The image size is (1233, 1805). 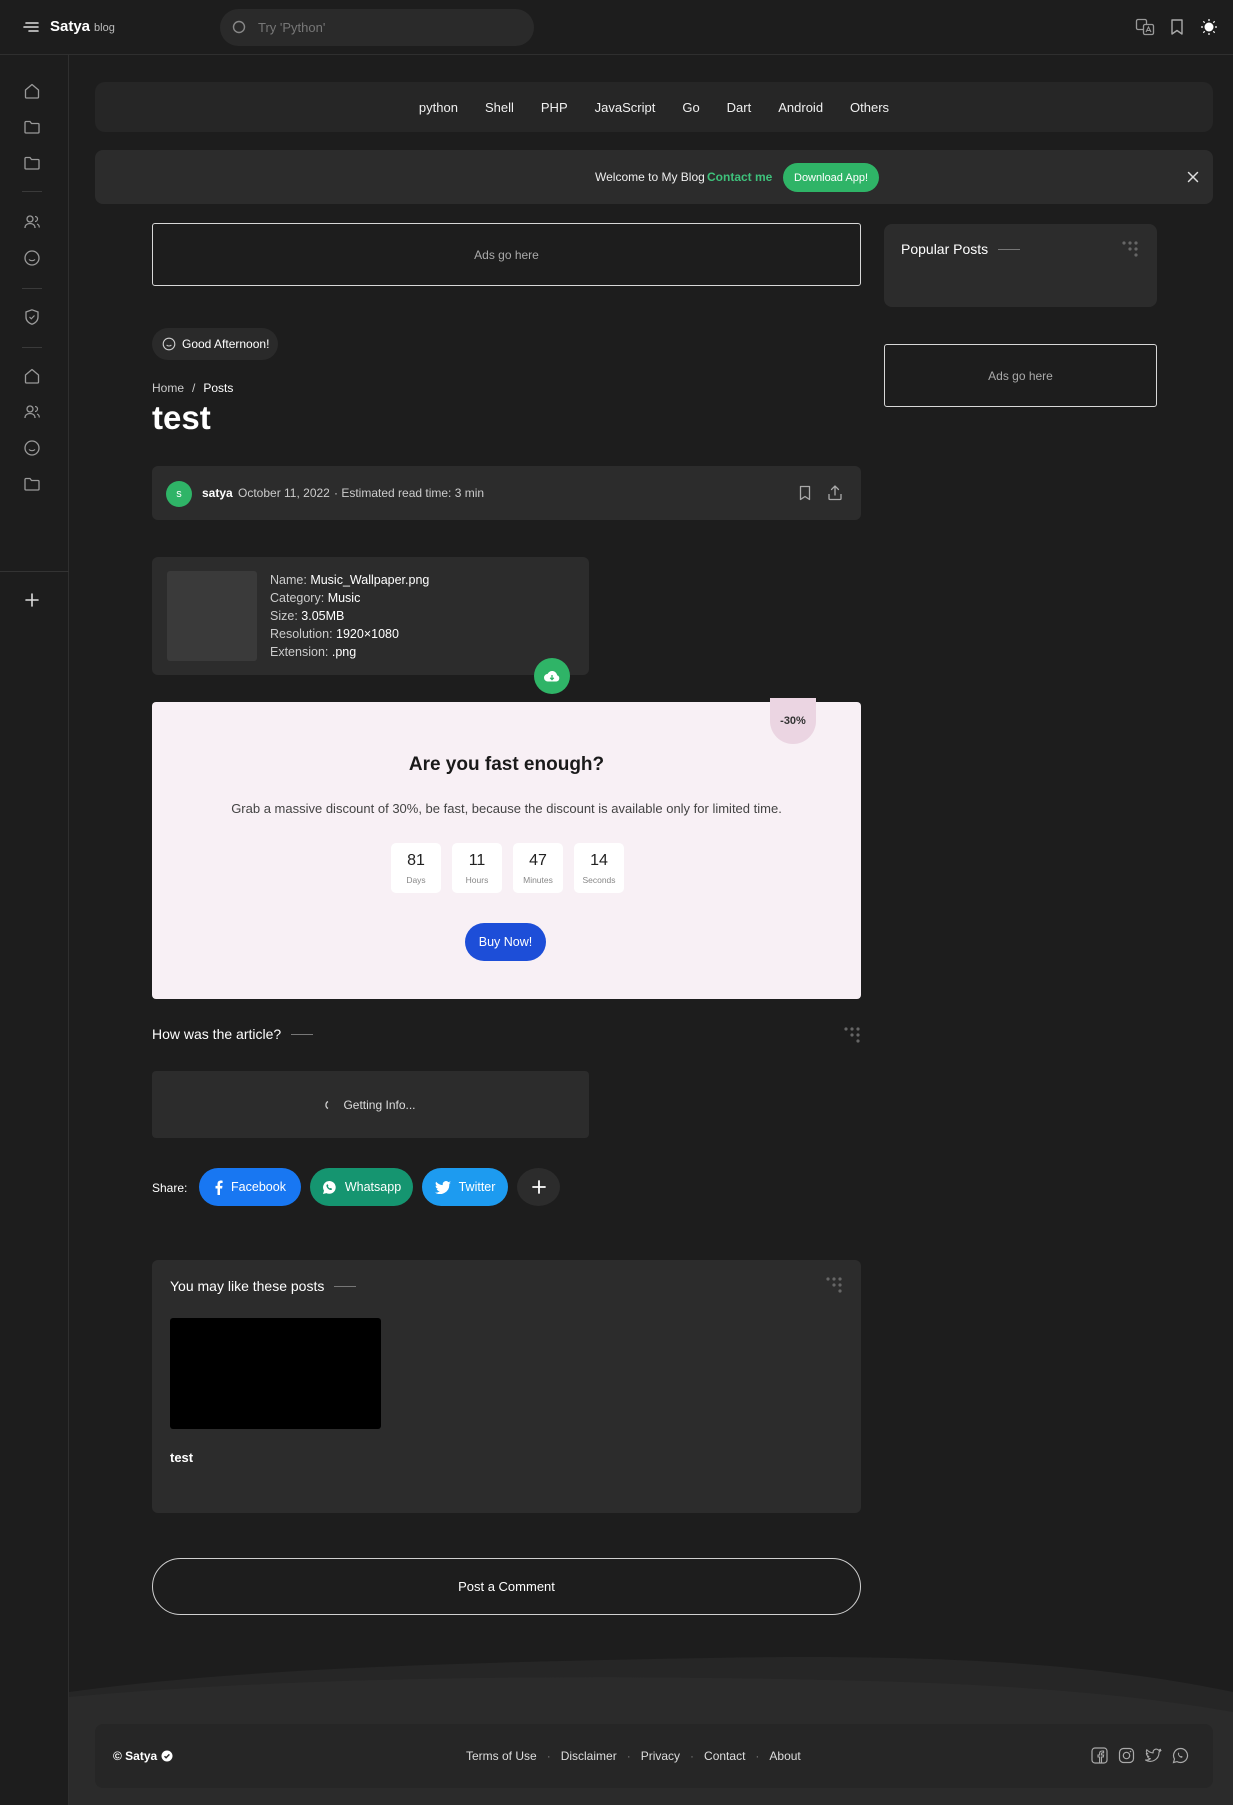 What do you see at coordinates (31, 27) in the screenshot?
I see `menu-icon` at bounding box center [31, 27].